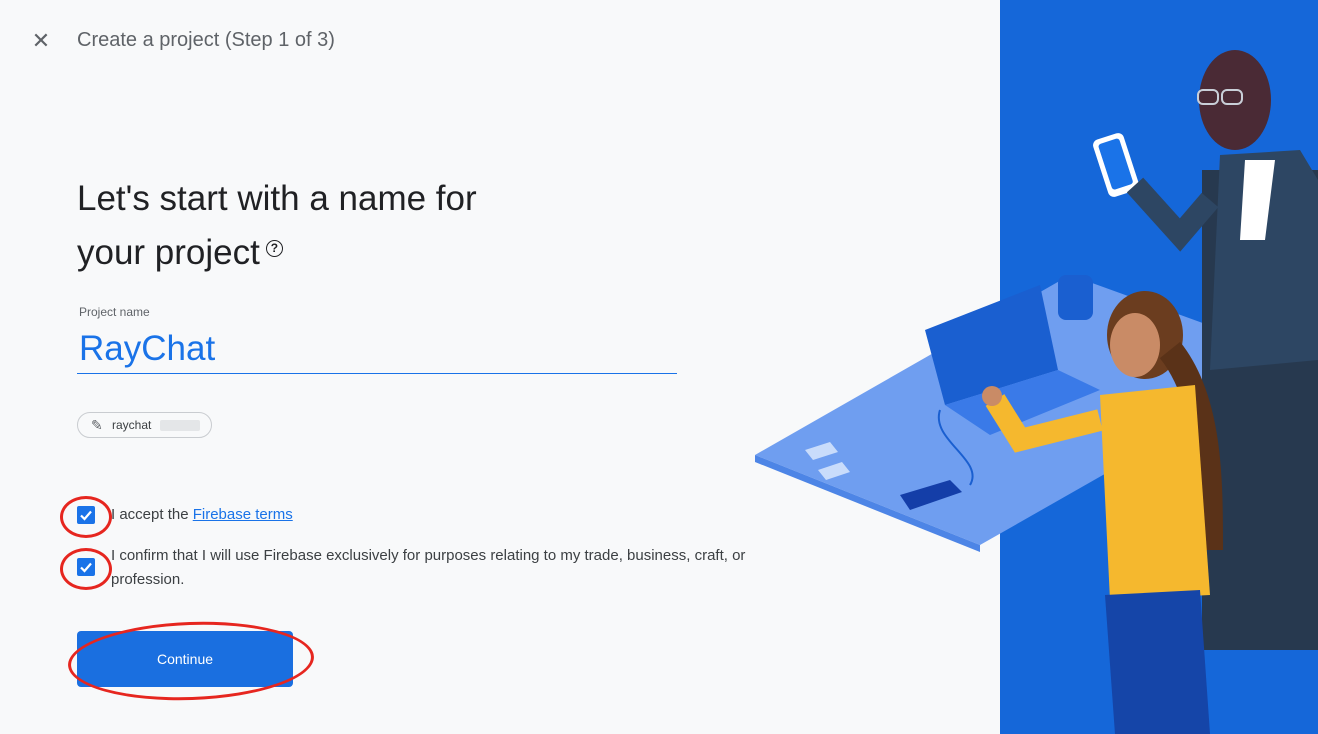 This screenshot has height=734, width=1318. I want to click on confirm-purpose-checkbox, so click(86, 567).